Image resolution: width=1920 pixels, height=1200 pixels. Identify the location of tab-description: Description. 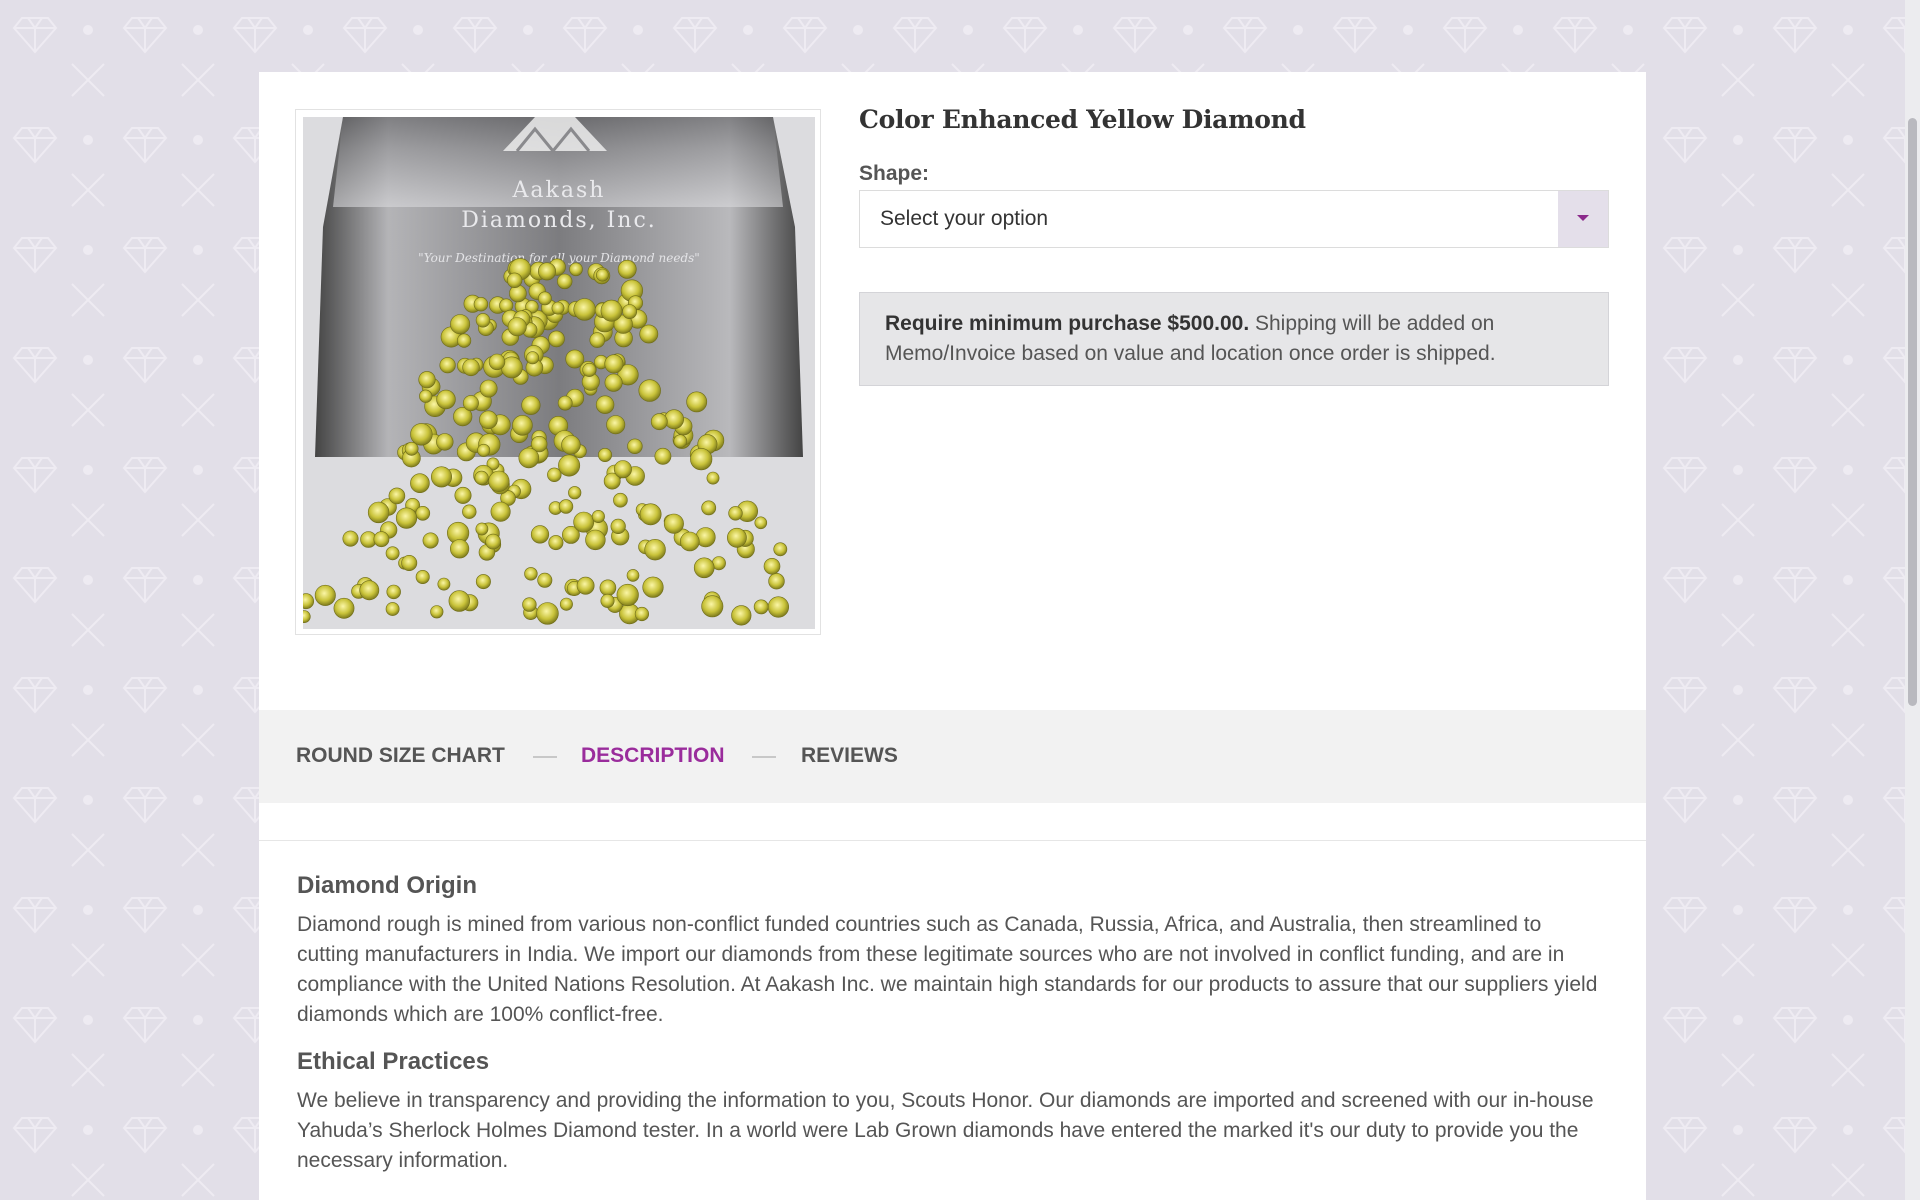
(653, 756).